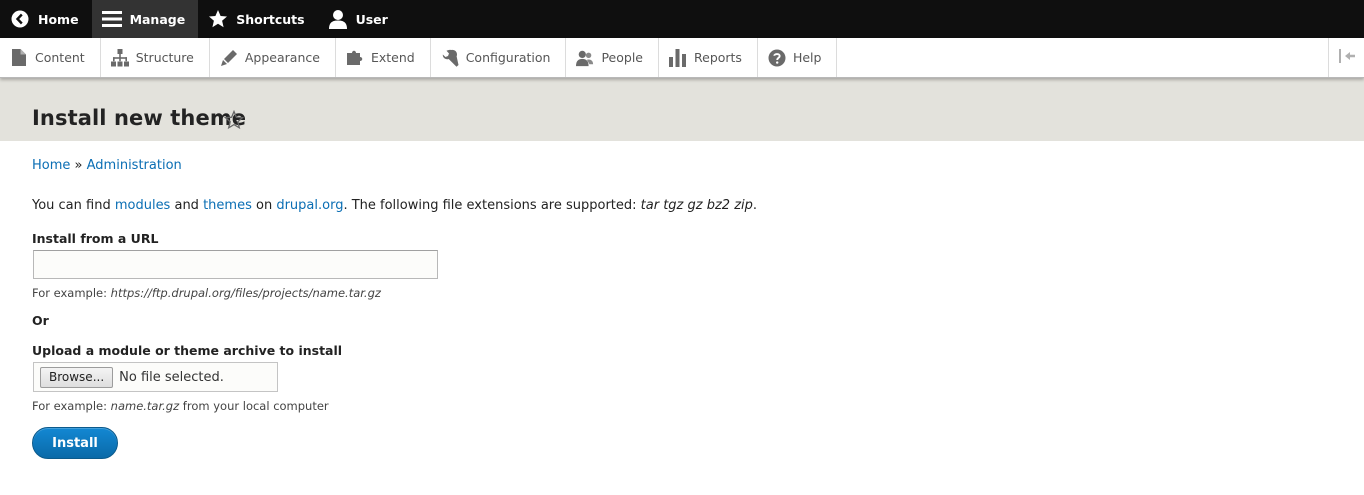  What do you see at coordinates (40, 320) in the screenshot?
I see `or-separator-label: Or` at bounding box center [40, 320].